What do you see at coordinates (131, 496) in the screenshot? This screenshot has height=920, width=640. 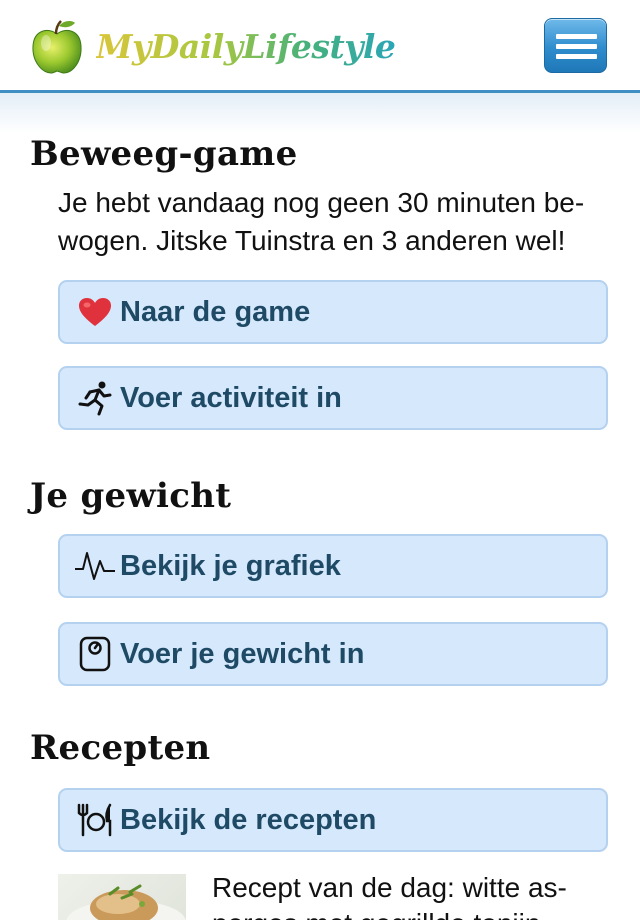 I see `section-title-je-gewicht: Je gewicht` at bounding box center [131, 496].